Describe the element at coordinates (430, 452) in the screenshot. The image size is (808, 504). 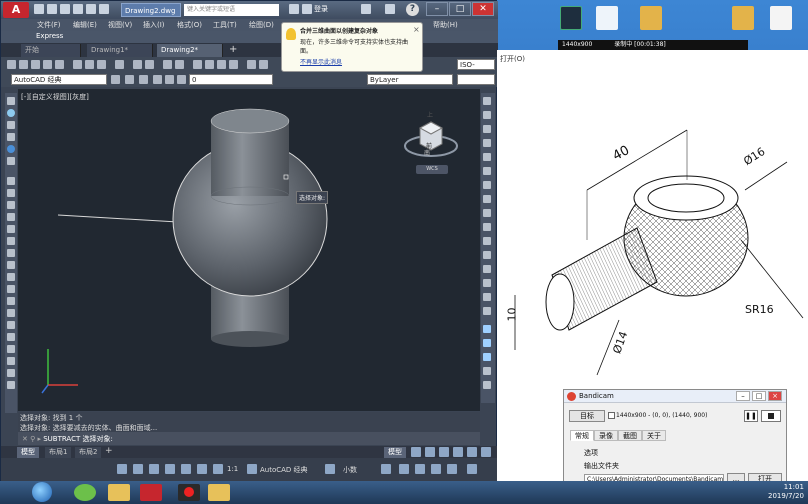
I see `snap-icon` at that location.